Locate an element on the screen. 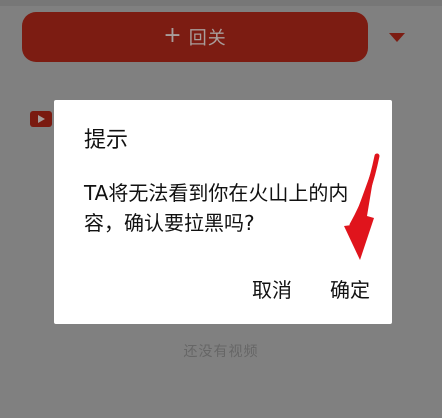 Image resolution: width=442 pixels, height=418 pixels. empty-state-text: 还没有视频 is located at coordinates (221, 352).